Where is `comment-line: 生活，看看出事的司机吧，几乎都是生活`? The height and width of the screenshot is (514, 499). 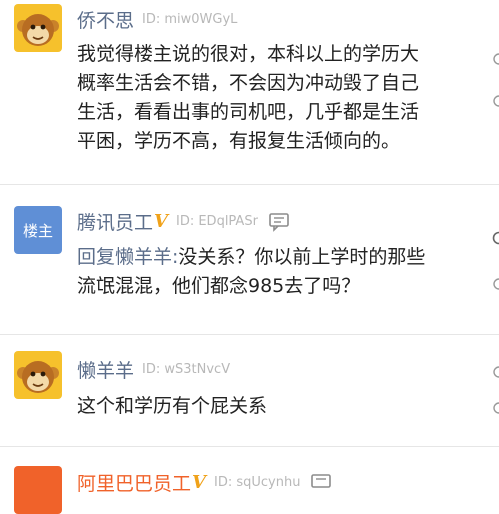
comment-line: 生活，看看出事的司机吧，几乎都是生活 is located at coordinates (274, 112).